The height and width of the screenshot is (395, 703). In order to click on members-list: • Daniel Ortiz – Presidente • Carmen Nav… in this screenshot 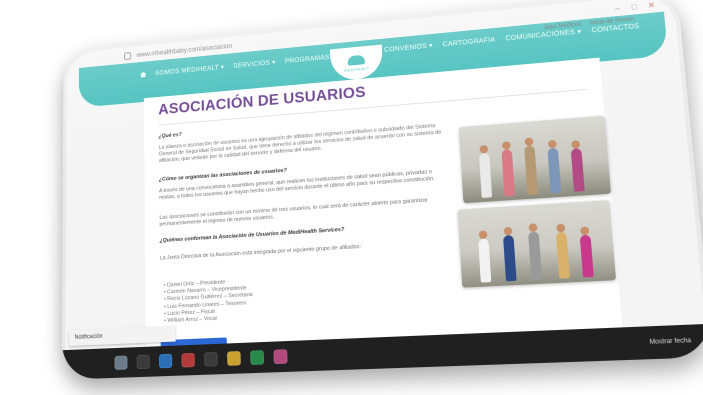, I will do `click(209, 301)`.